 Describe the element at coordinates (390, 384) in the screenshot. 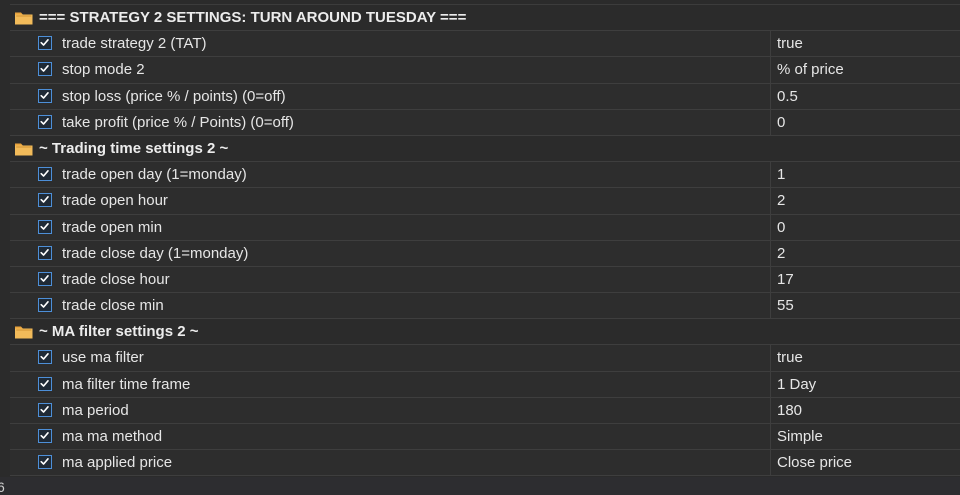

I see `parameter-name-cell: ma filter time frame` at that location.